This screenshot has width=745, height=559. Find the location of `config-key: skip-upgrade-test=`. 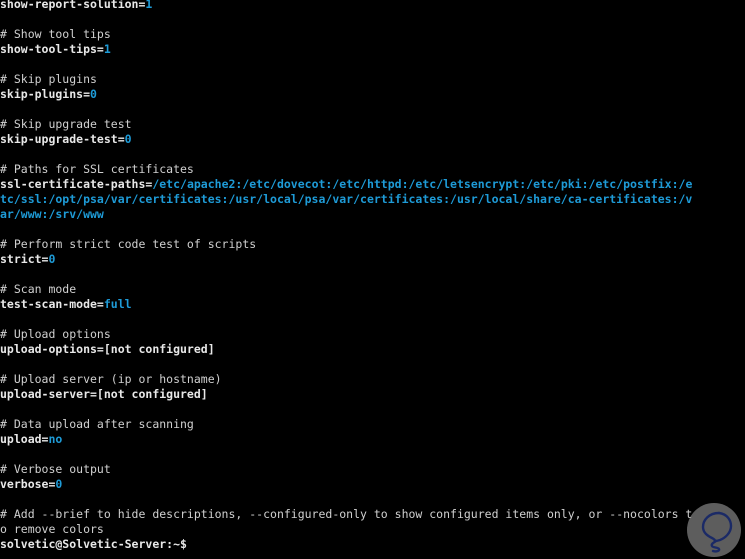

config-key: skip-upgrade-test= is located at coordinates (62, 139).